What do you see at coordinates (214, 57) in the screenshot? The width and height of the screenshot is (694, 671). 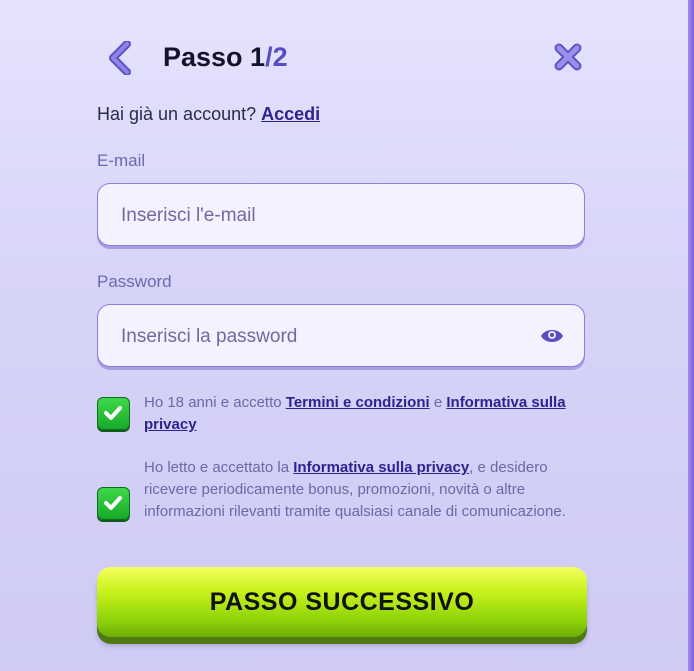 I see `step-current: Passo 1` at bounding box center [214, 57].